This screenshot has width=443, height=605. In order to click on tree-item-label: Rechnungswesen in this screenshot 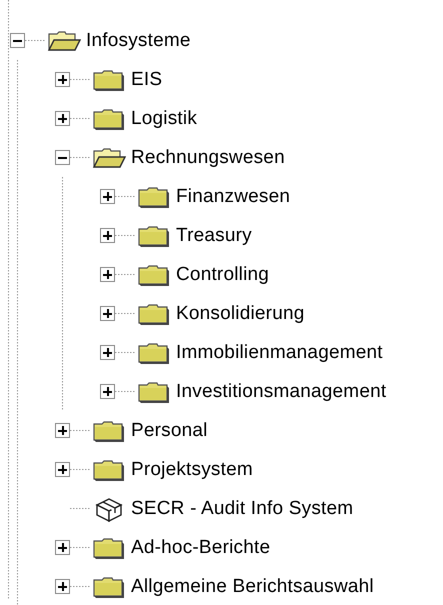, I will do `click(208, 157)`.